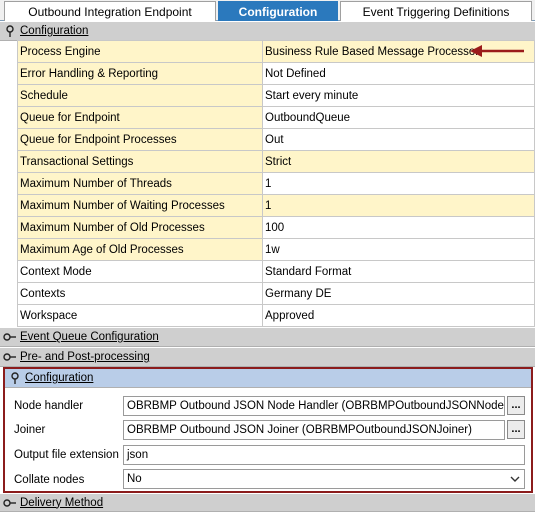 This screenshot has width=535, height=512. What do you see at coordinates (139, 205) in the screenshot?
I see `property-key: Maximum Number of Waiting Processes` at bounding box center [139, 205].